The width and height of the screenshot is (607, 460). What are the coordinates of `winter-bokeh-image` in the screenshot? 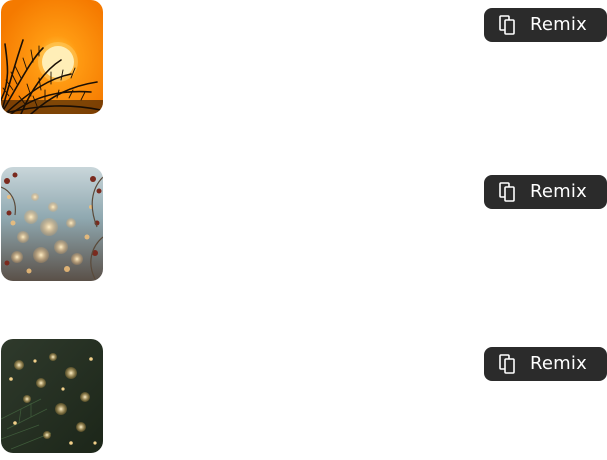 It's located at (52, 224).